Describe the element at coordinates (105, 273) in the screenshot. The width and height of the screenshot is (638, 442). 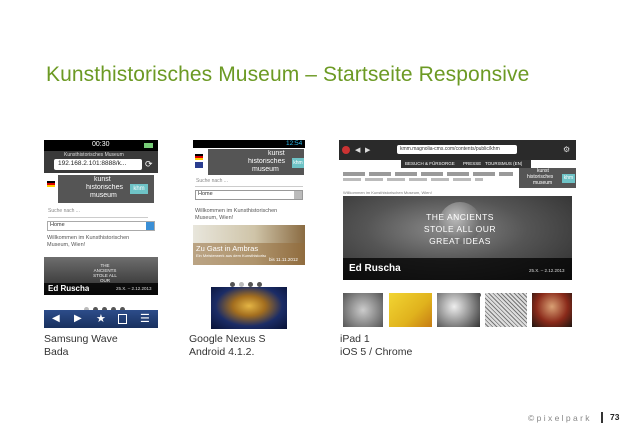
I see `hero-art-text: THE ANCIENTS STOLE ALL OUR` at that location.